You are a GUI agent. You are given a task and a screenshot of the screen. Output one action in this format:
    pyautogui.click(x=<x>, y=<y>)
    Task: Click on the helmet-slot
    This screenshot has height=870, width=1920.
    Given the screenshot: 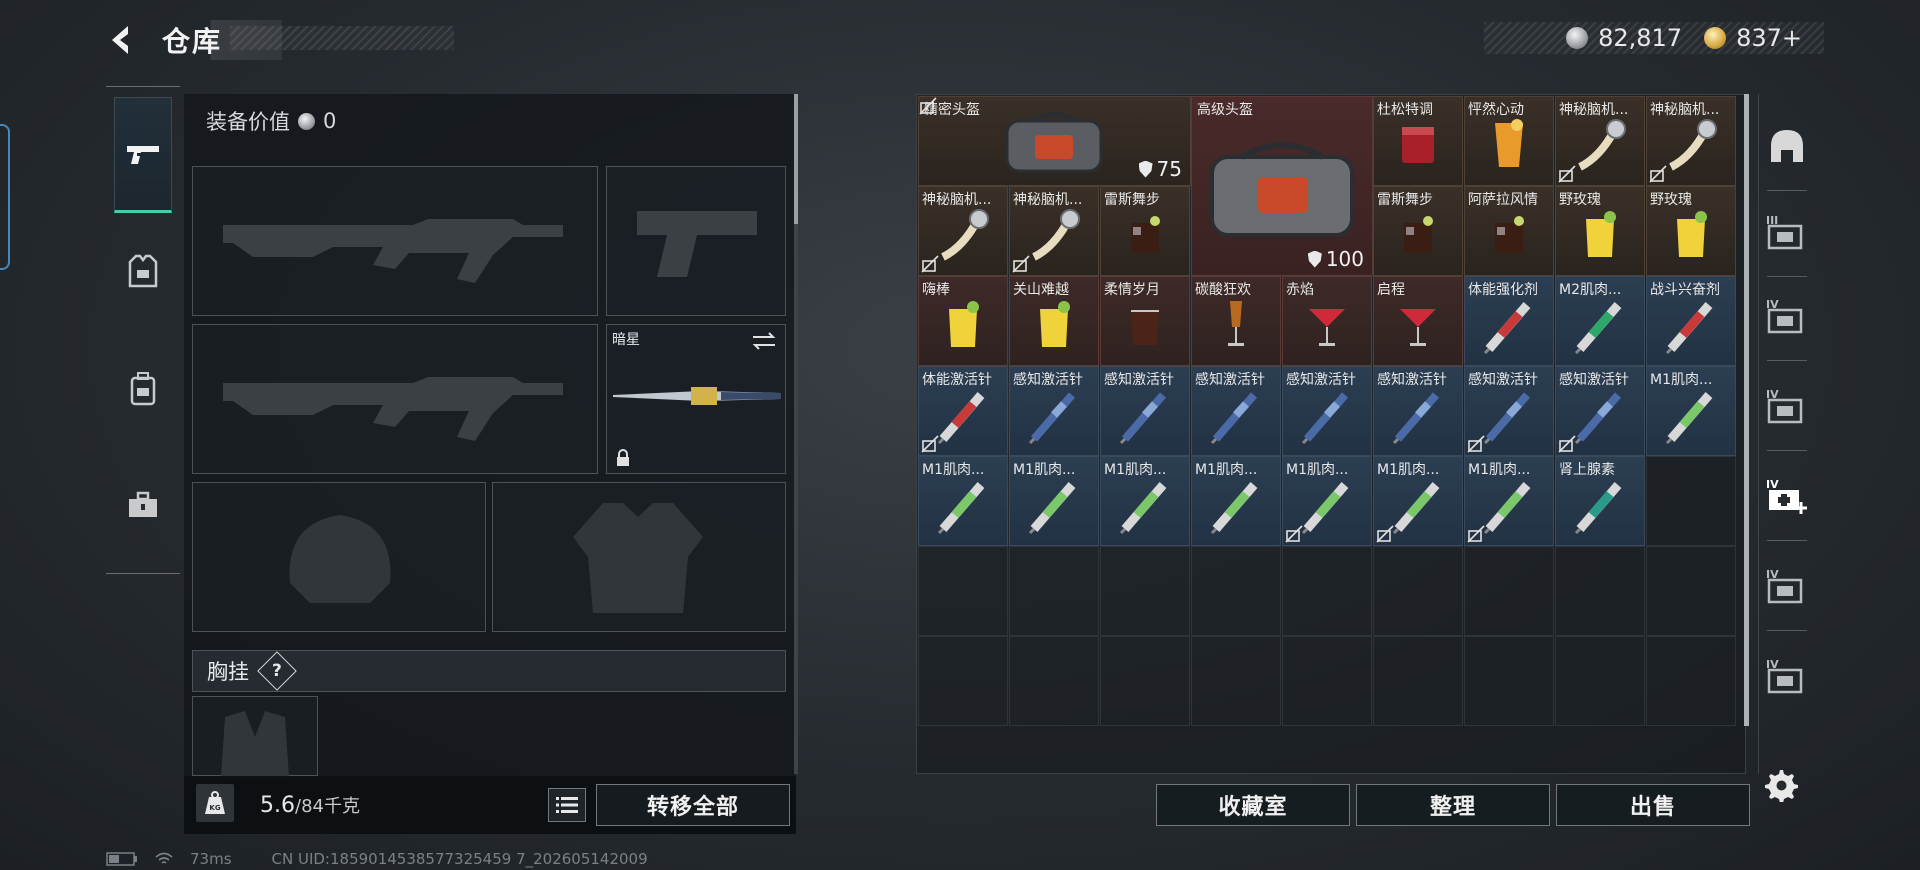 What is the action you would take?
    pyautogui.click(x=339, y=557)
    